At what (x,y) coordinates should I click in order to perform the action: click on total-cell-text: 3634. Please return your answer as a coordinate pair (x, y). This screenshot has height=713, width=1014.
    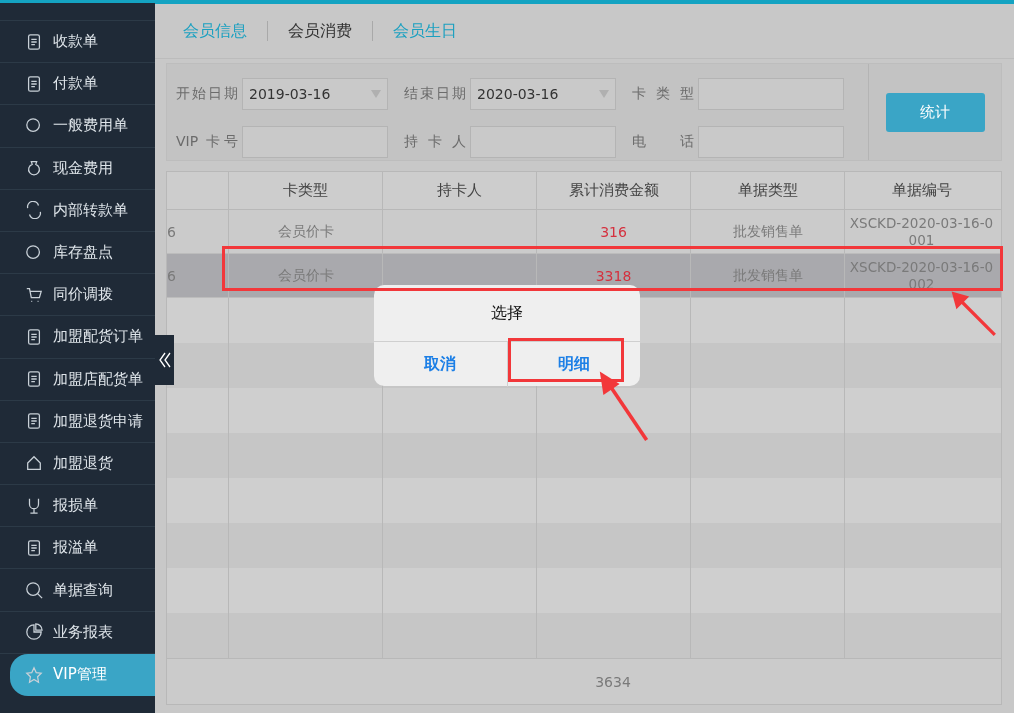
    Looking at the image, I should click on (613, 682).